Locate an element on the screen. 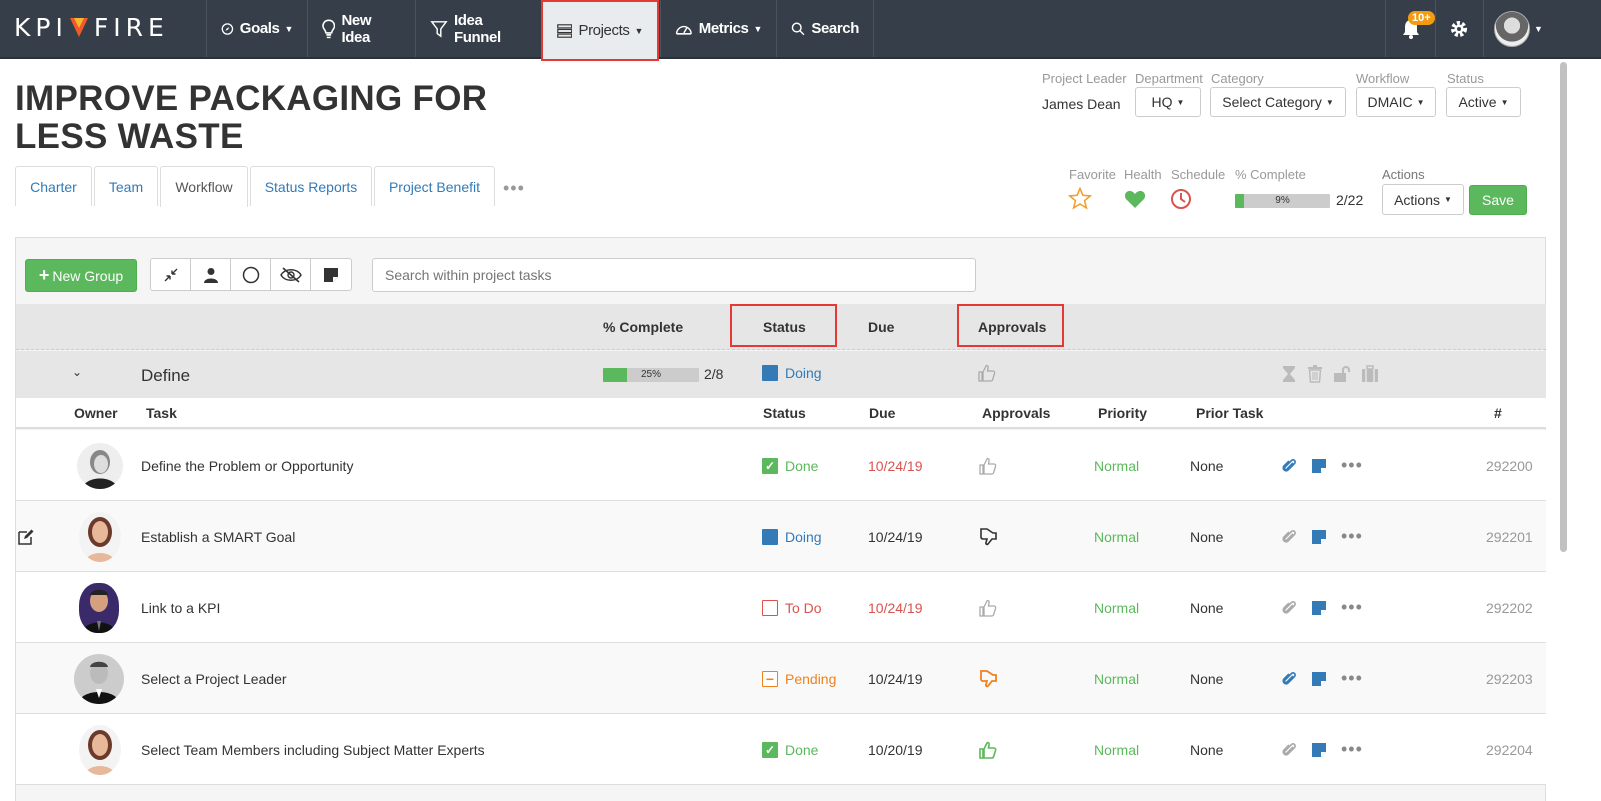 This screenshot has width=1601, height=801. nav-metrics: Metrics ▼ is located at coordinates (718, 28).